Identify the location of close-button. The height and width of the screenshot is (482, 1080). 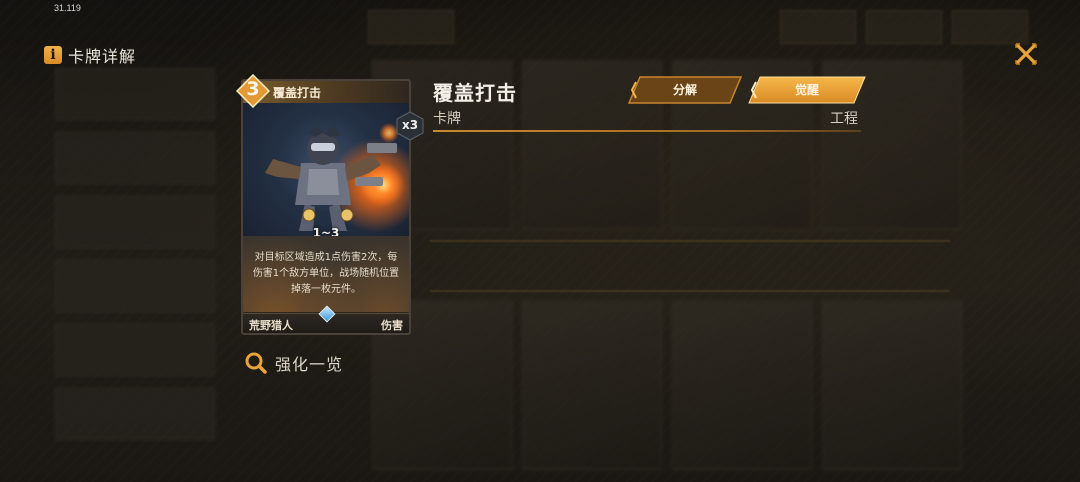
(1026, 54).